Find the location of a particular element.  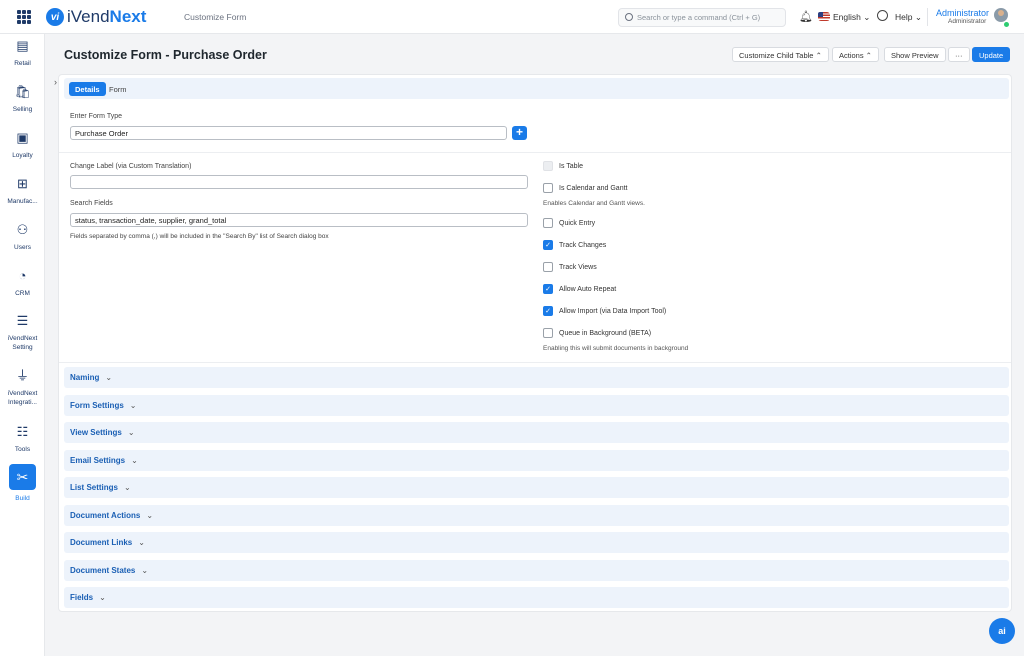

search-fields-label: Search Fields is located at coordinates (91, 203).